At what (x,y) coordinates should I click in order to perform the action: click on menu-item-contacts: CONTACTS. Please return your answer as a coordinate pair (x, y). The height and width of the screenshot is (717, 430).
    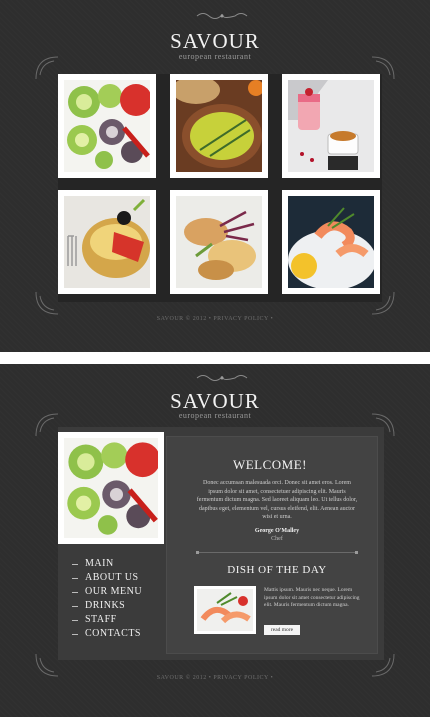
    Looking at the image, I should click on (107, 634).